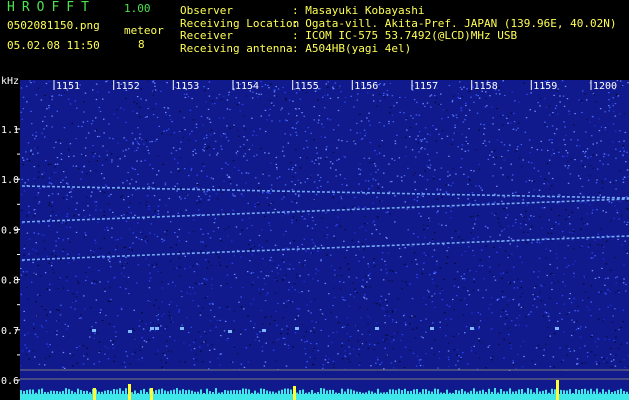 This screenshot has width=629, height=400. Describe the element at coordinates (10, 381) in the screenshot. I see `freq-tick-label: 0.6` at that location.